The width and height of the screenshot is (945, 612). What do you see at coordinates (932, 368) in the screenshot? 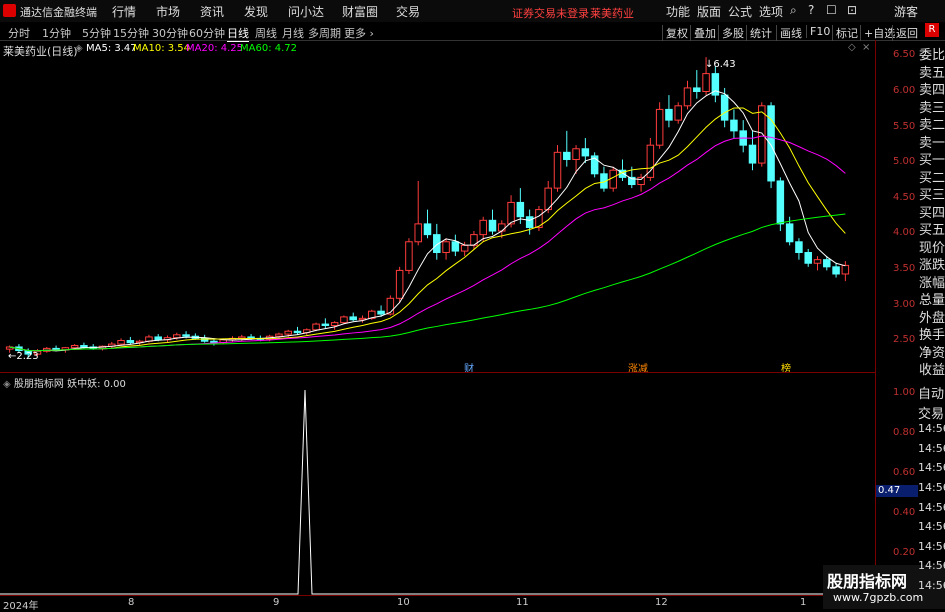
I see `side-item: 收益` at bounding box center [932, 368].